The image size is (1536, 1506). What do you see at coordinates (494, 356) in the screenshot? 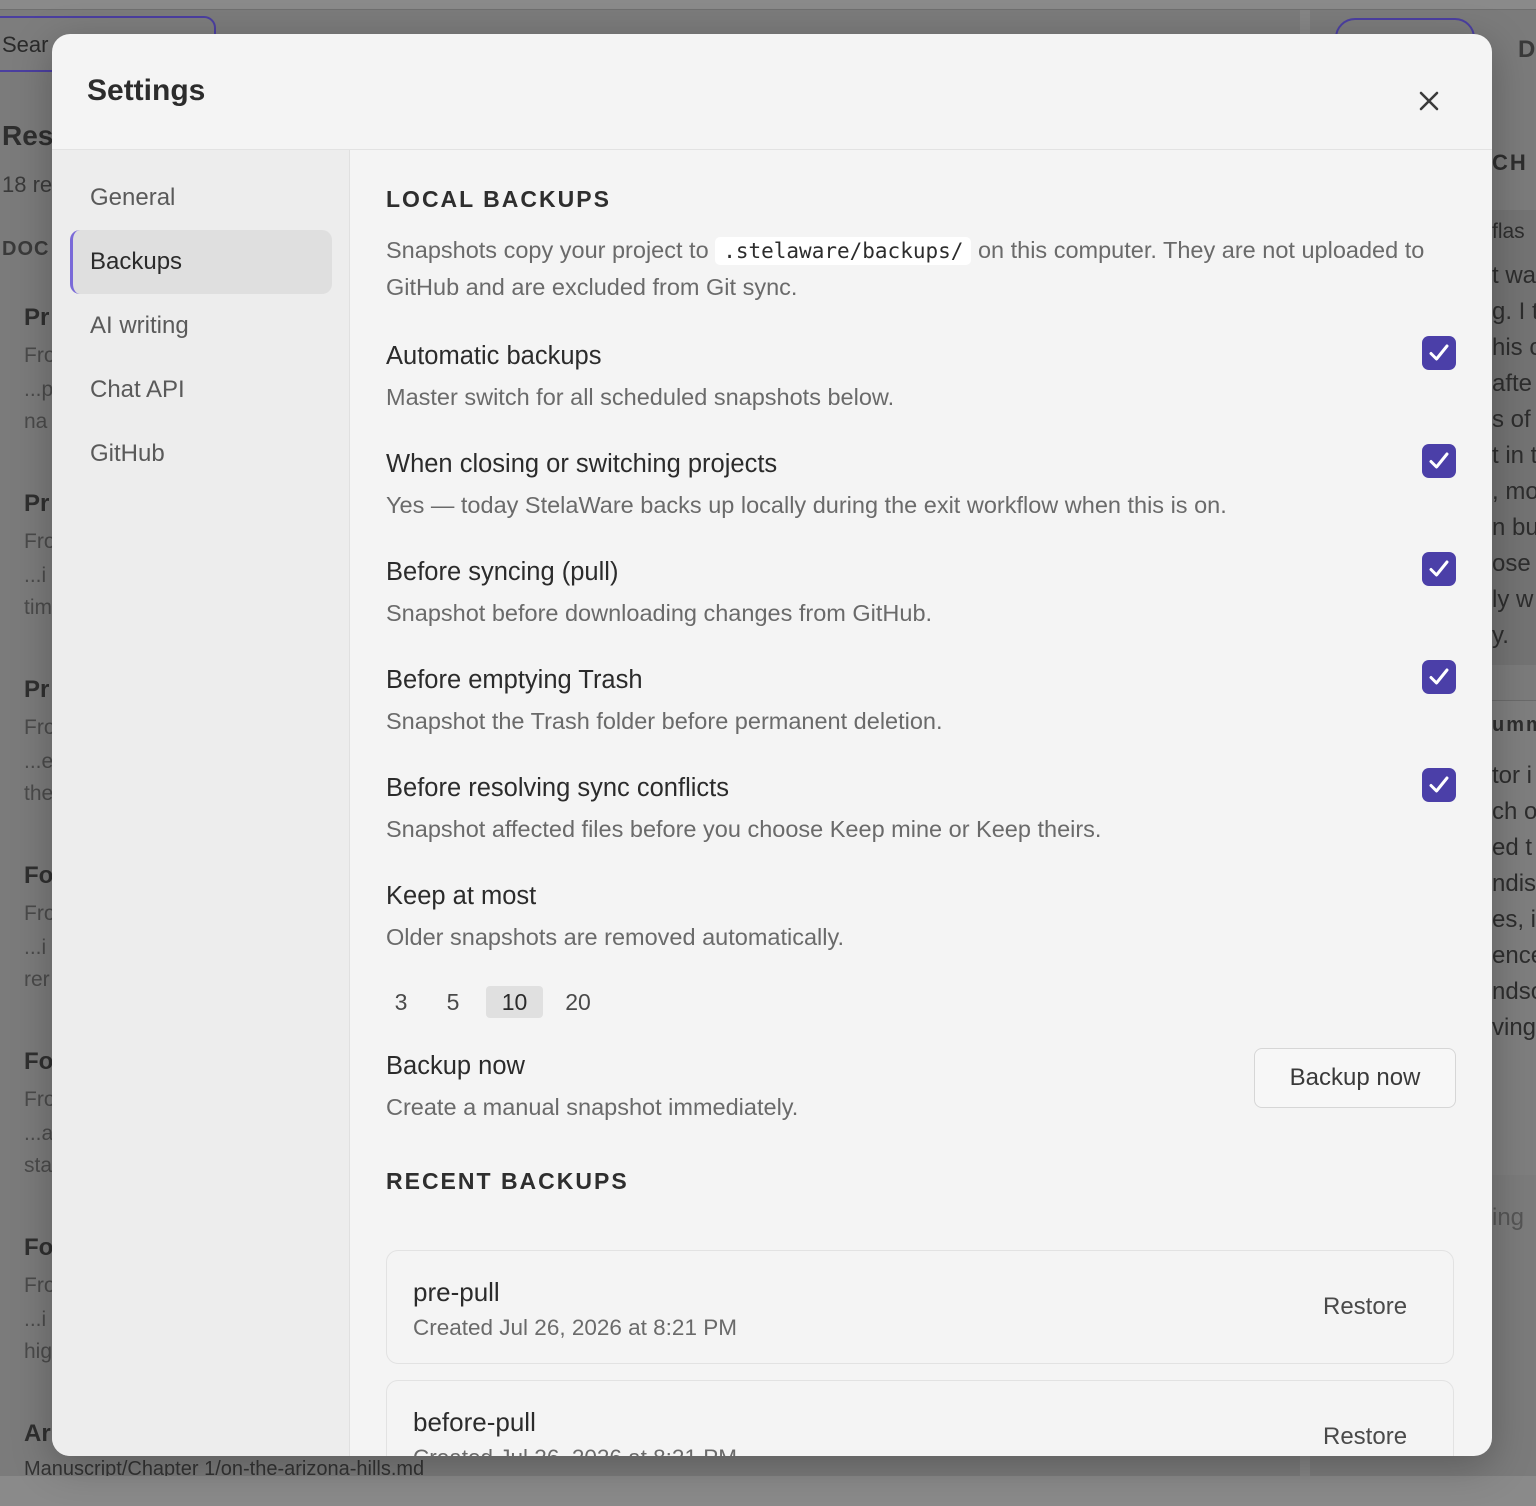
I see `setting-title: Automatic backups` at bounding box center [494, 356].